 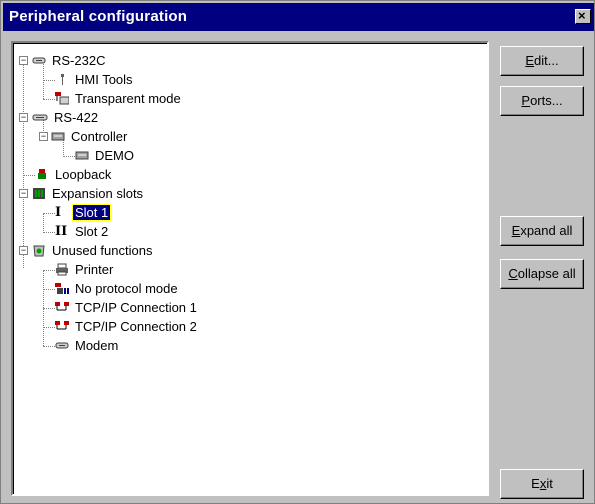 I want to click on collapse-label: ollapse all, so click(x=546, y=273).